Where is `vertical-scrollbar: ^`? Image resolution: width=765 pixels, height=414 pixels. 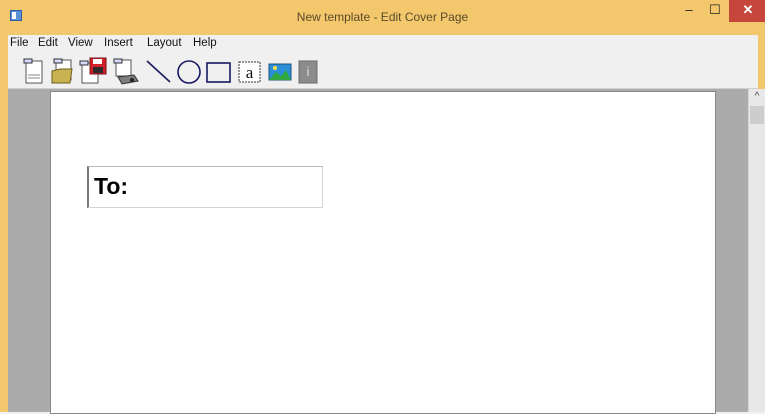
vertical-scrollbar: ^ is located at coordinates (756, 250).